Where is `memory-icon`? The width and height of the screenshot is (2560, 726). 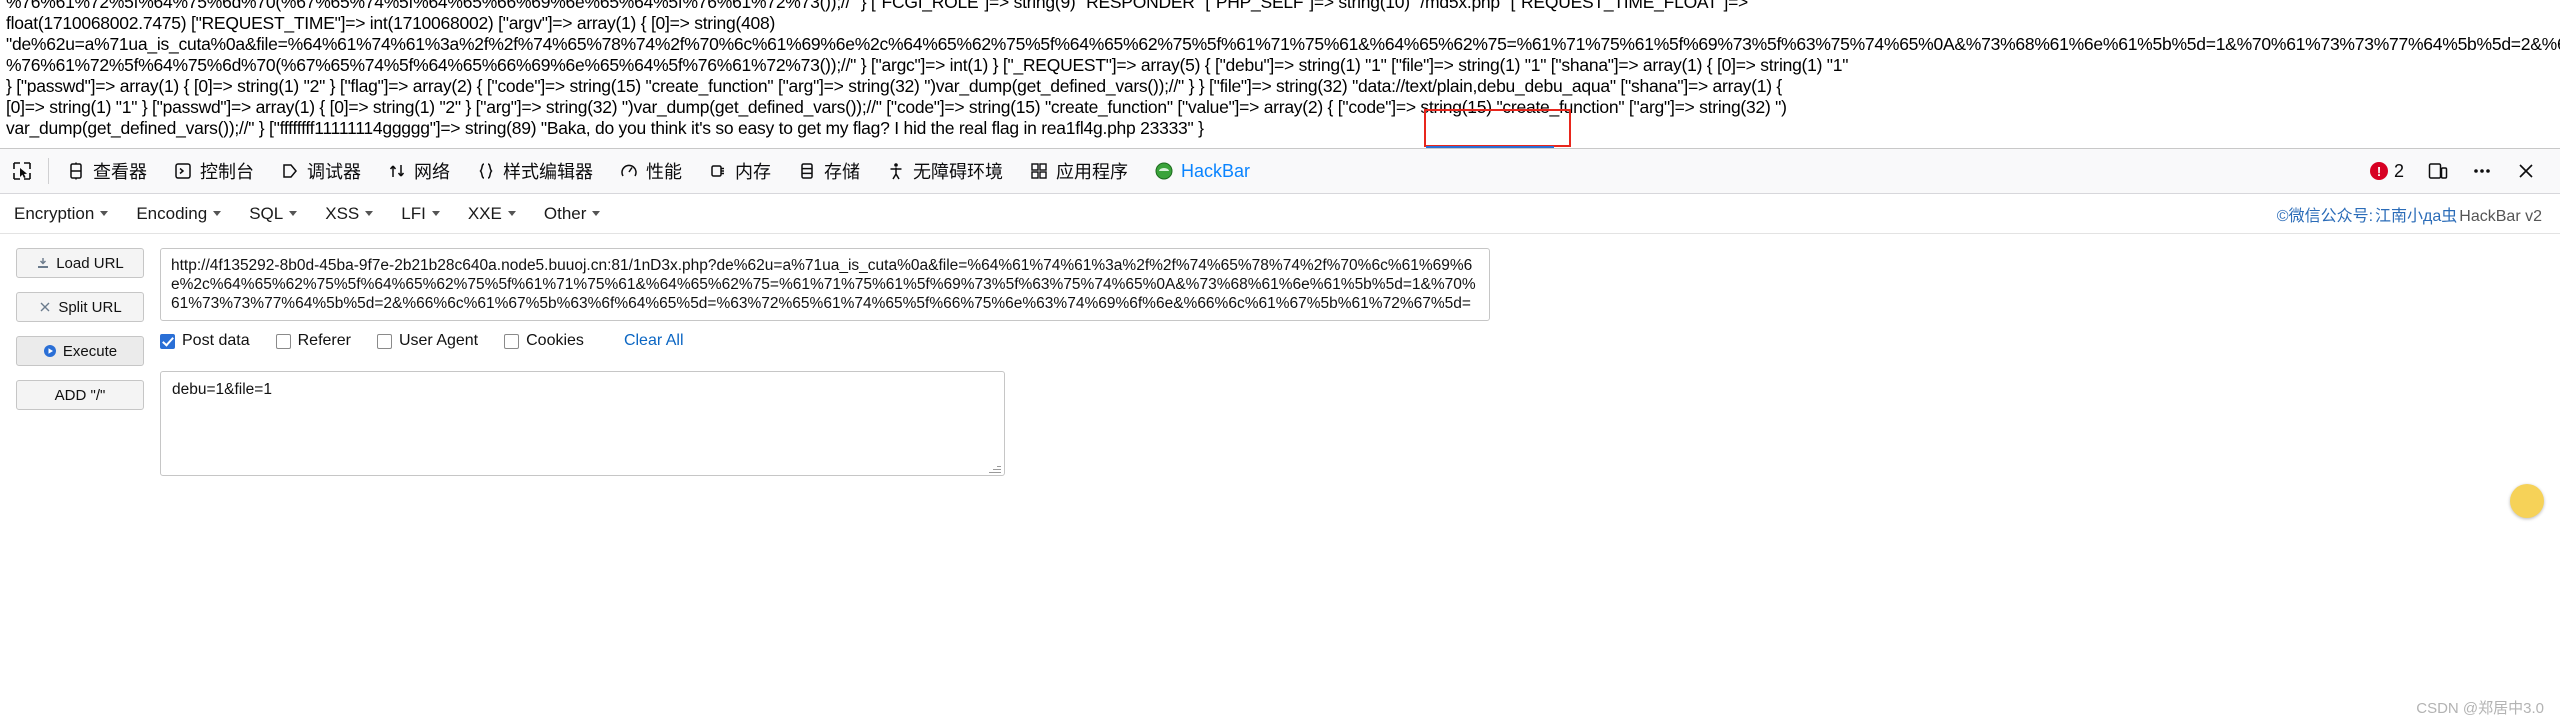 memory-icon is located at coordinates (718, 171).